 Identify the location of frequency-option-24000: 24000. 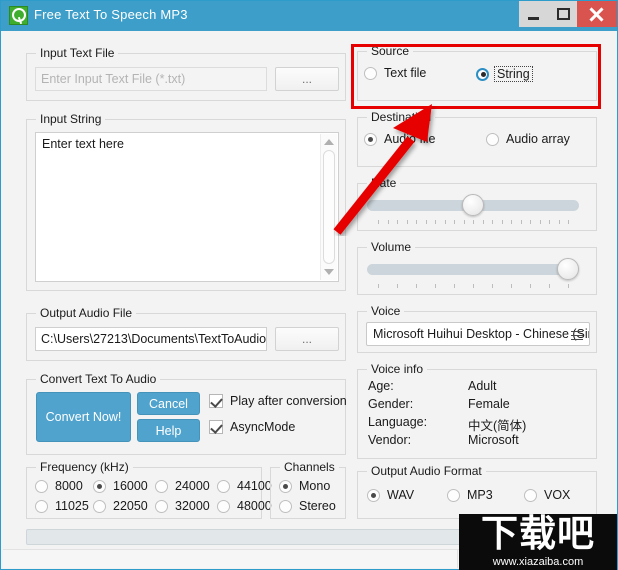
(182, 486).